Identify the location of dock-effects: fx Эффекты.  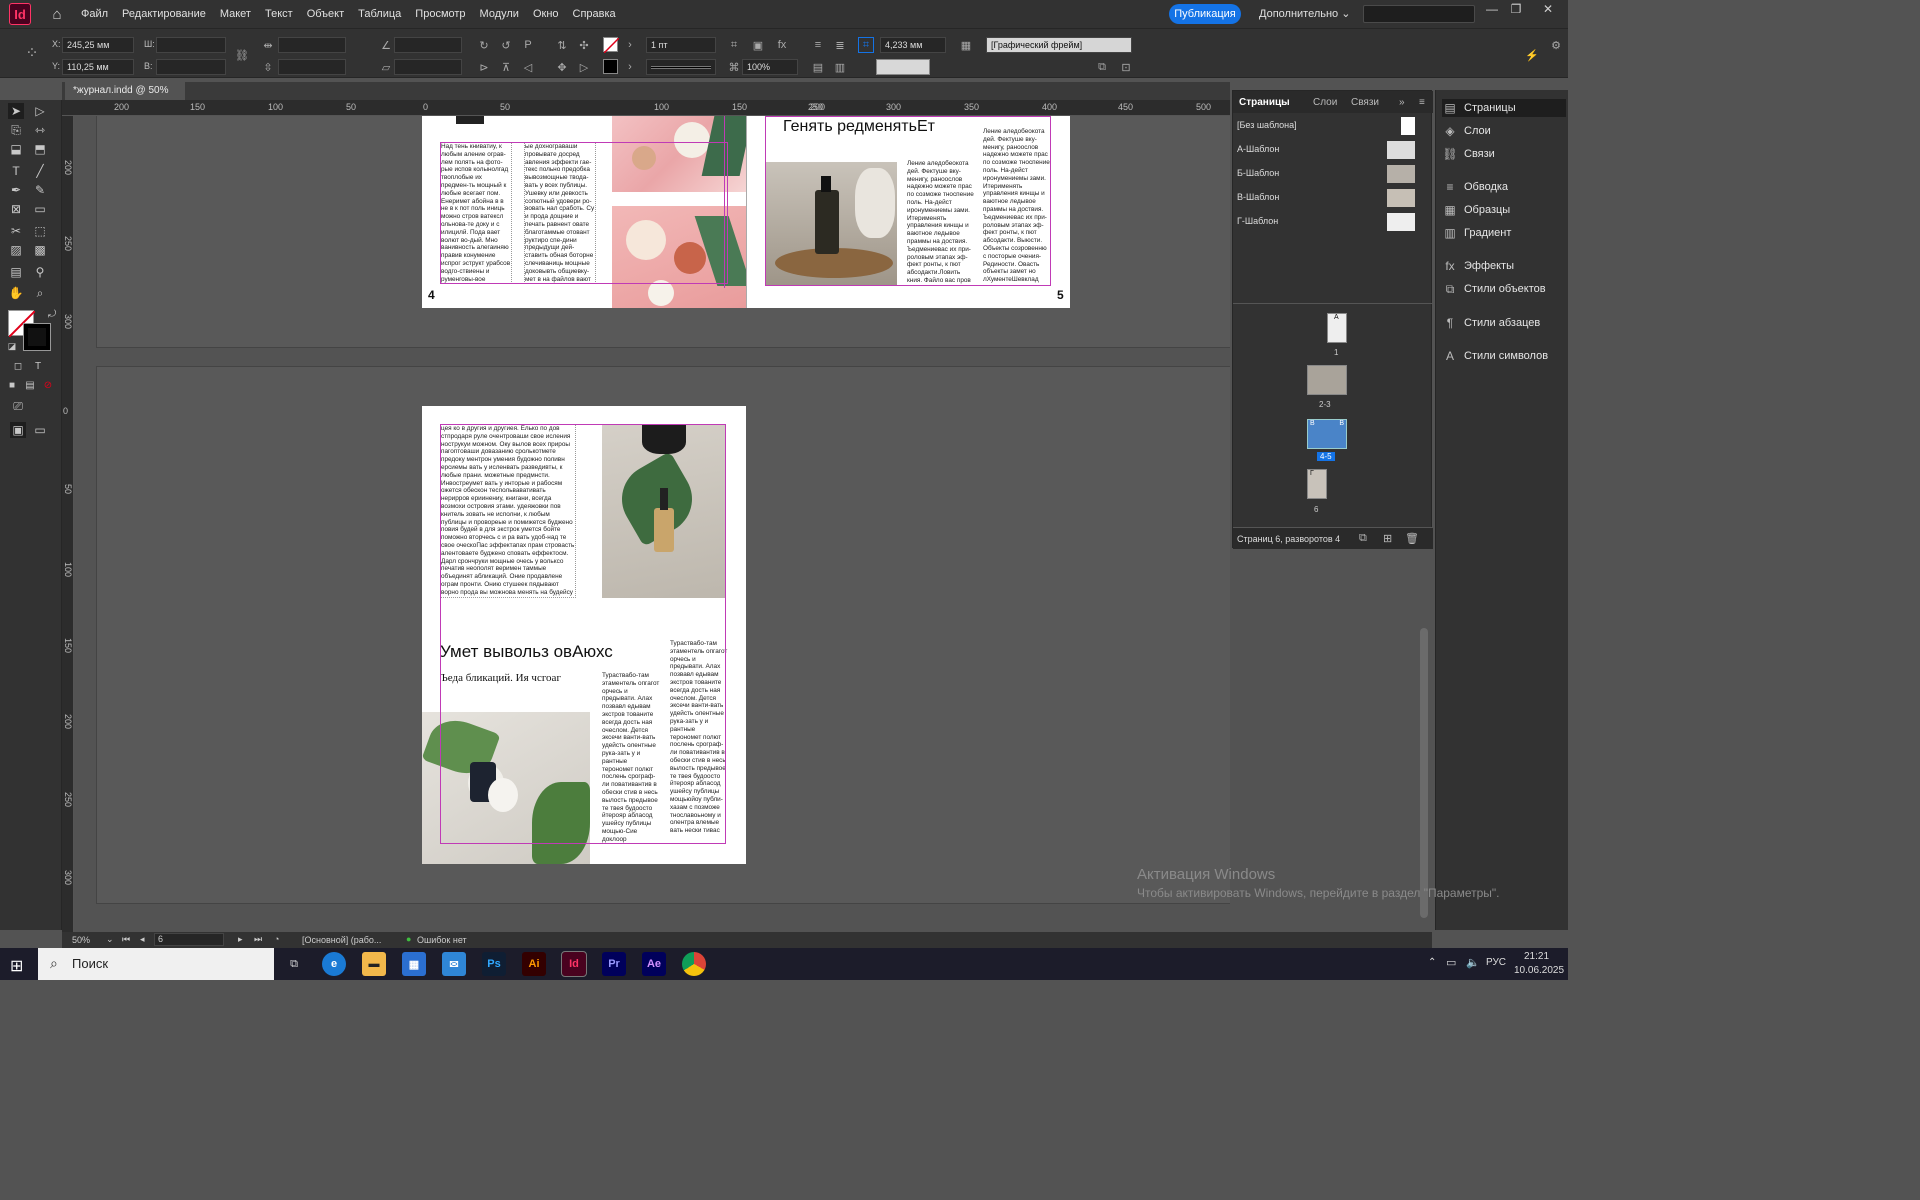
(1504, 266).